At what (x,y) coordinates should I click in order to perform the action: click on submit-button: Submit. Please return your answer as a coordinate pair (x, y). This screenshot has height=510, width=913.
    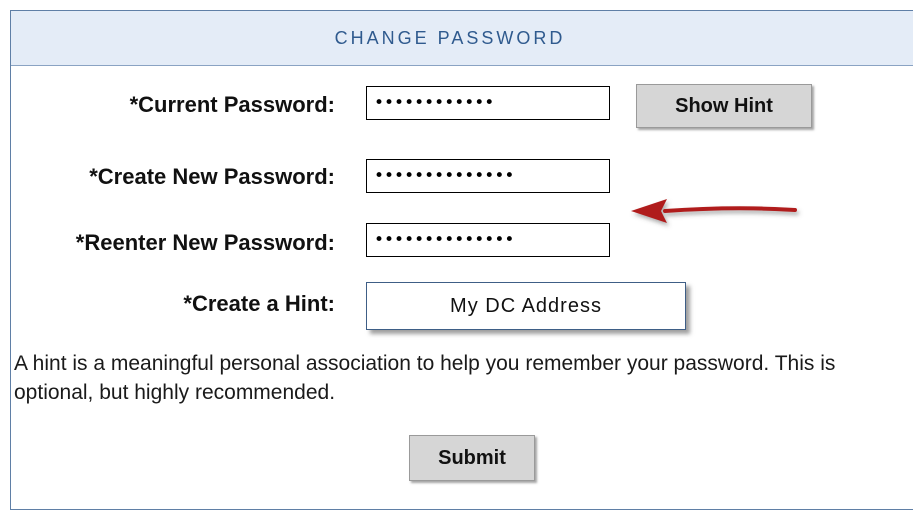
    Looking at the image, I should click on (472, 458).